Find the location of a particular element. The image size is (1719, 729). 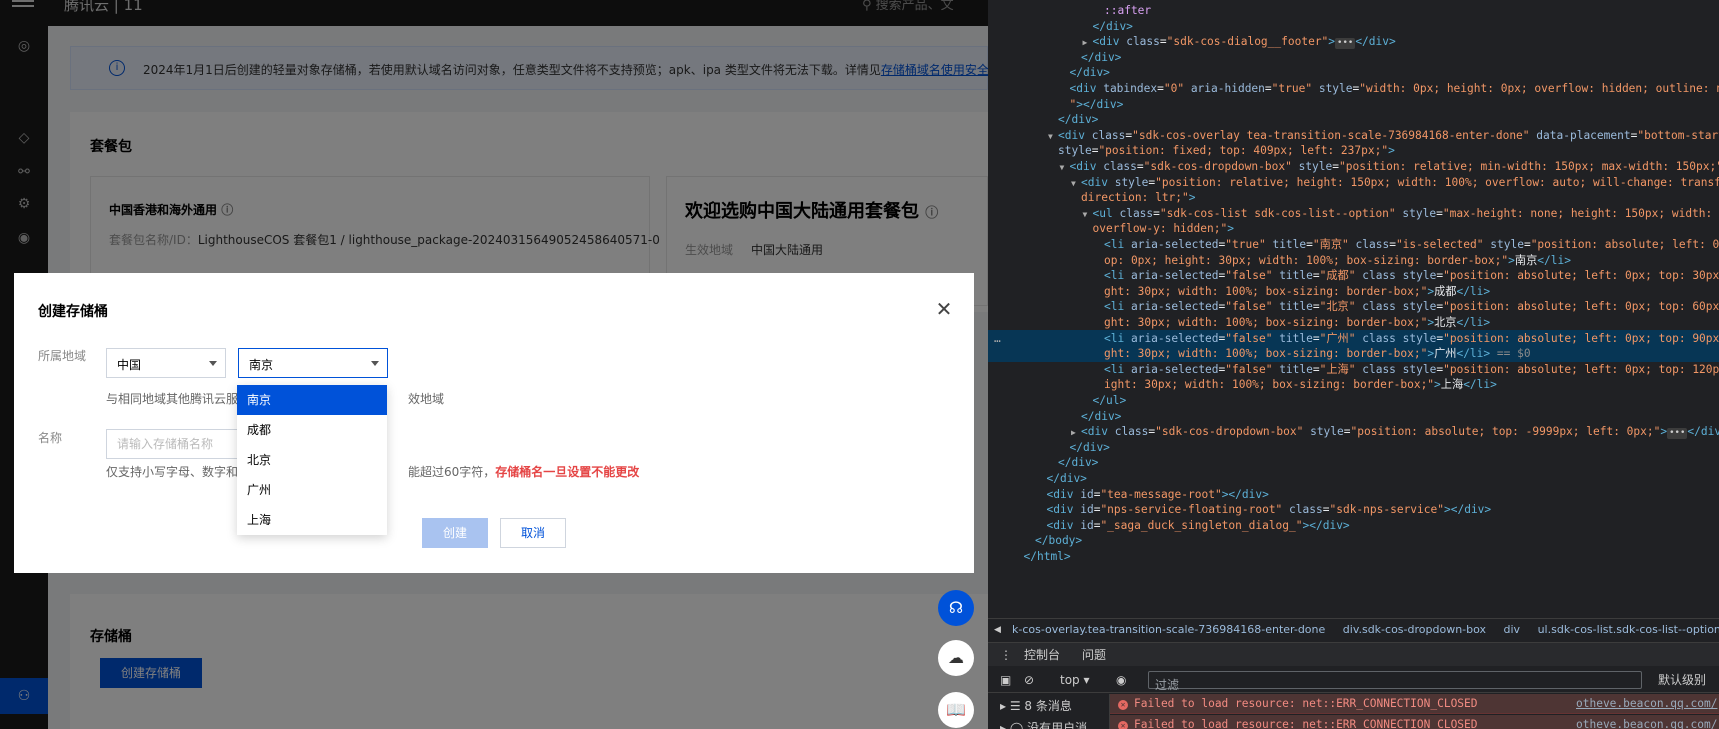

dom-line-content: </html> is located at coordinates (1047, 556).